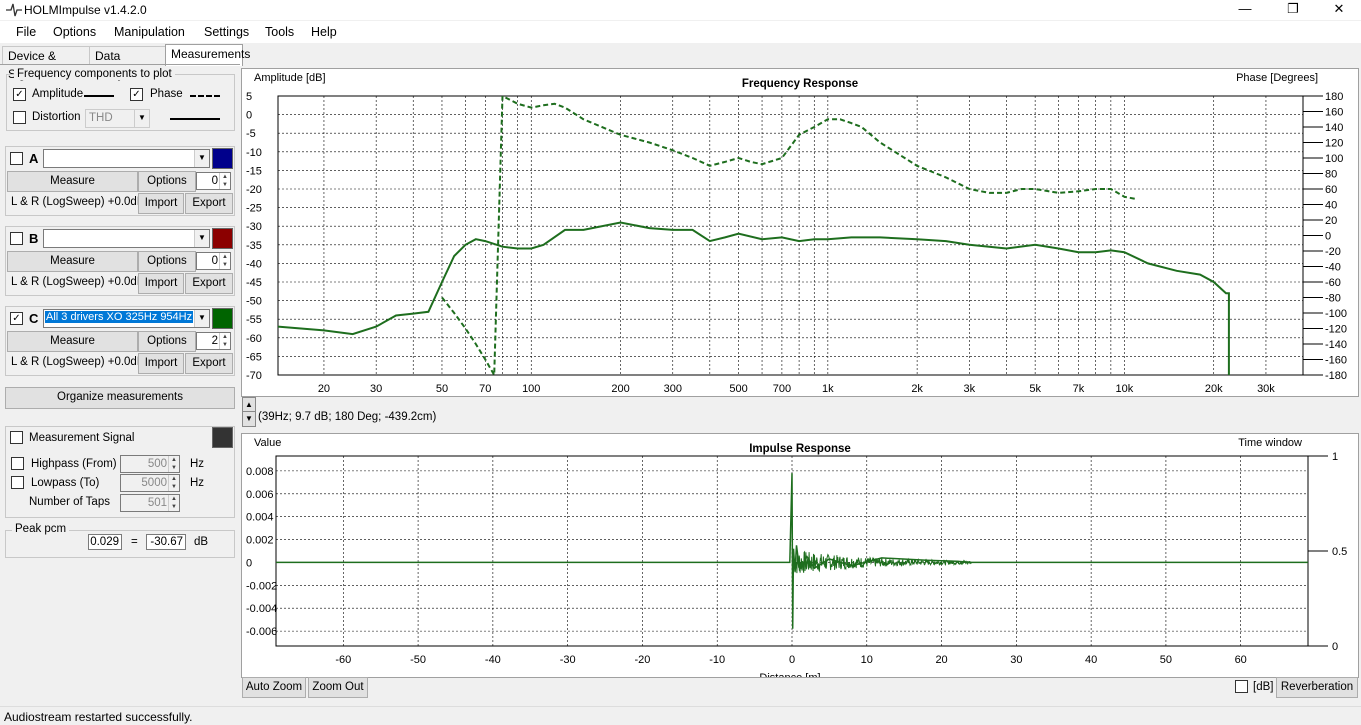 This screenshot has width=1361, height=725. Describe the element at coordinates (620, 389) in the screenshot. I see `x-tick-label: 200` at that location.